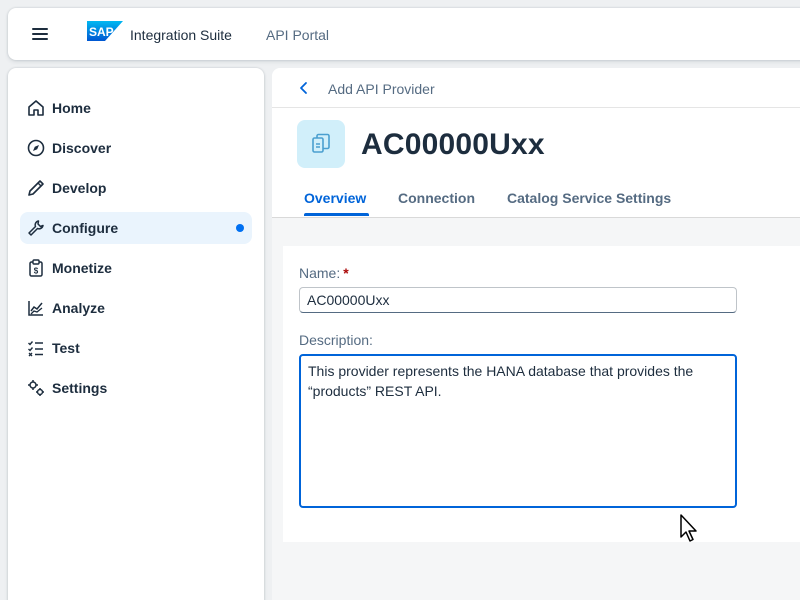 This screenshot has height=600, width=800. Describe the element at coordinates (35, 308) in the screenshot. I see `area-chart-icon` at that location.